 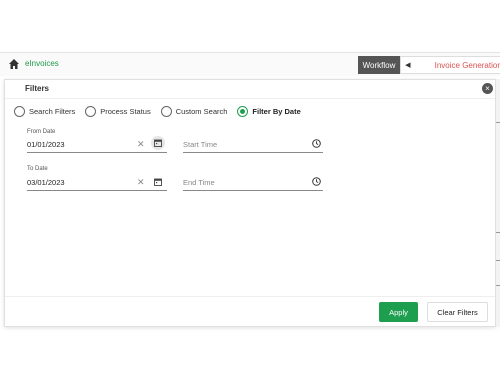 What do you see at coordinates (253, 183) in the screenshot?
I see `end-time-field: End Time` at bounding box center [253, 183].